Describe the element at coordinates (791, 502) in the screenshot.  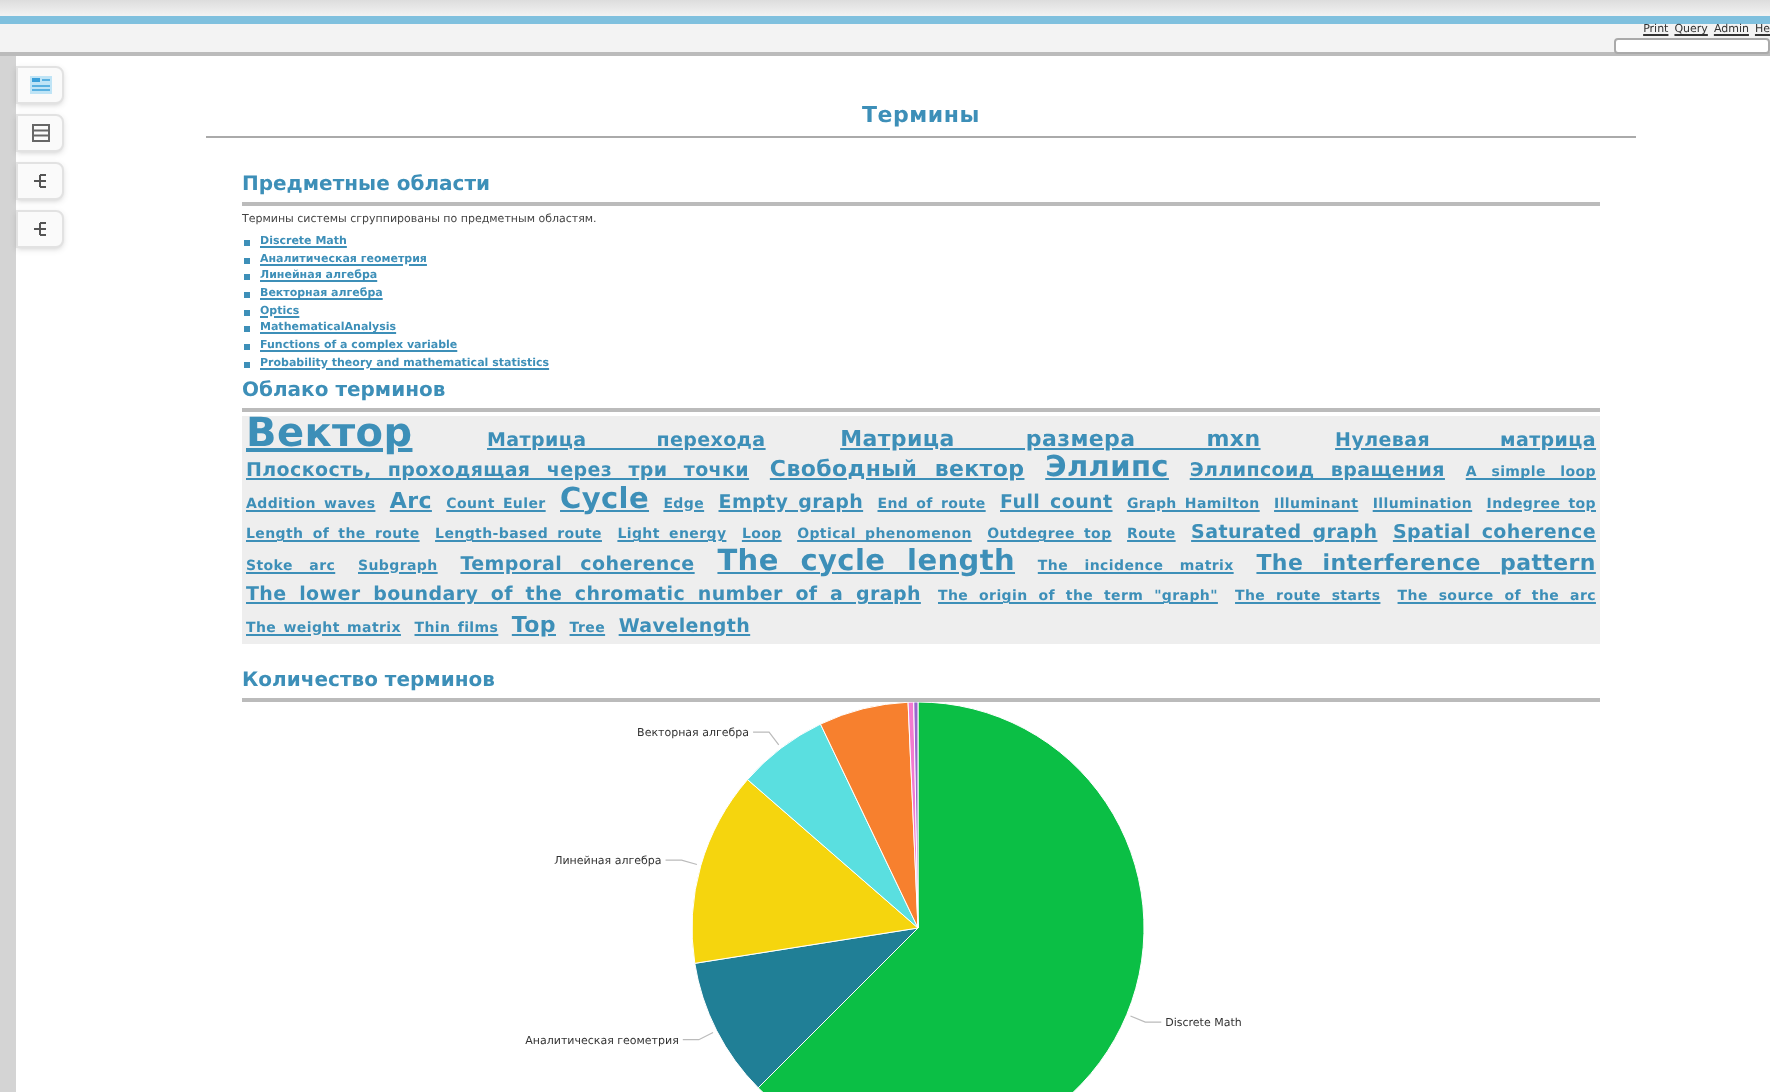
I see `cloud-term-link: Empty graph` at that location.